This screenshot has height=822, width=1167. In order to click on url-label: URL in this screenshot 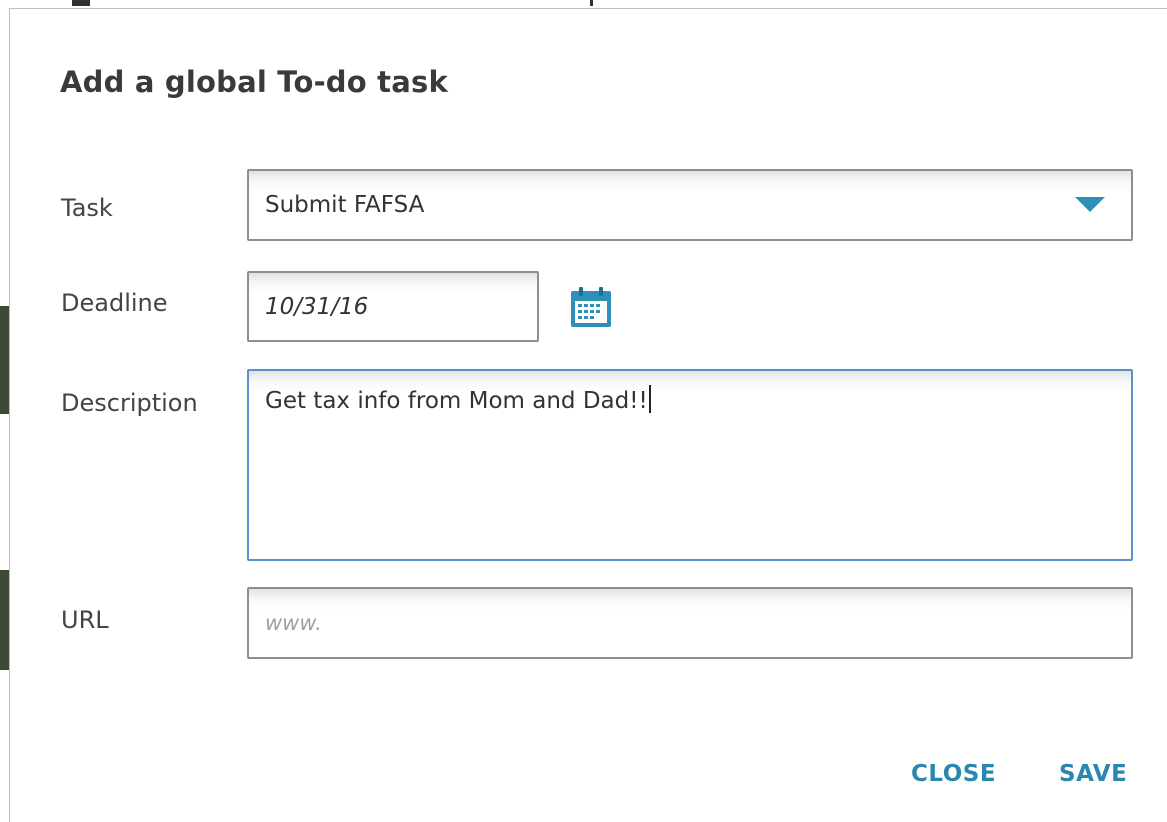, I will do `click(85, 620)`.